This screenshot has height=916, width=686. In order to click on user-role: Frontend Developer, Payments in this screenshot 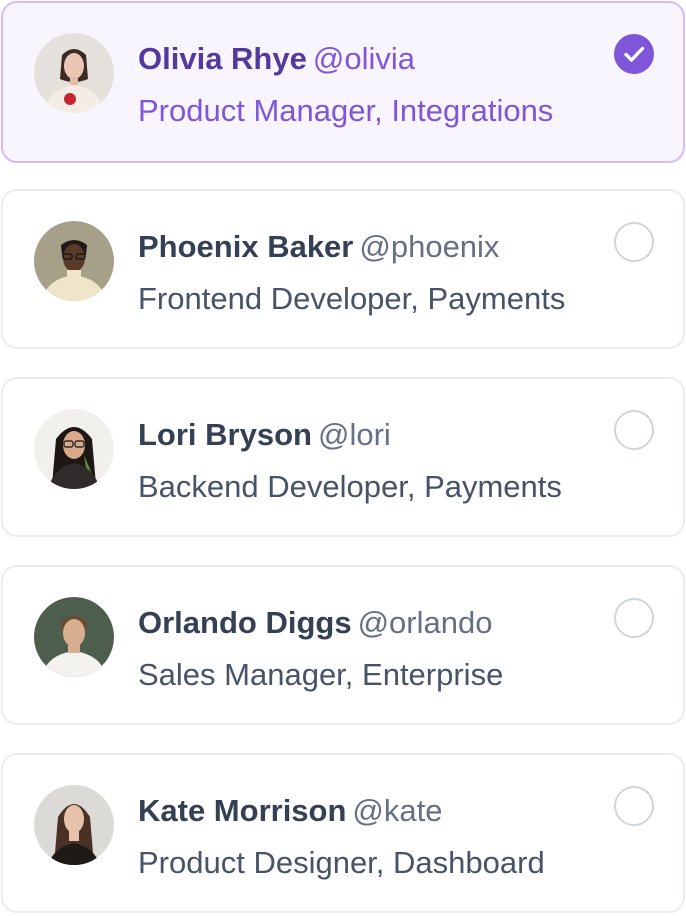, I will do `click(352, 298)`.